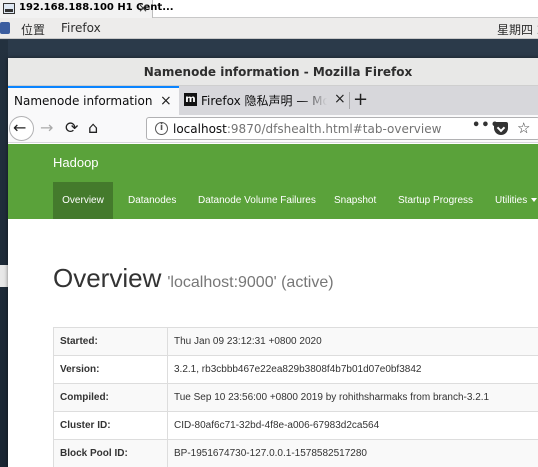 The height and width of the screenshot is (467, 538). Describe the element at coordinates (190, 99) in the screenshot. I see `mozilla-favicon-icon: m` at that location.